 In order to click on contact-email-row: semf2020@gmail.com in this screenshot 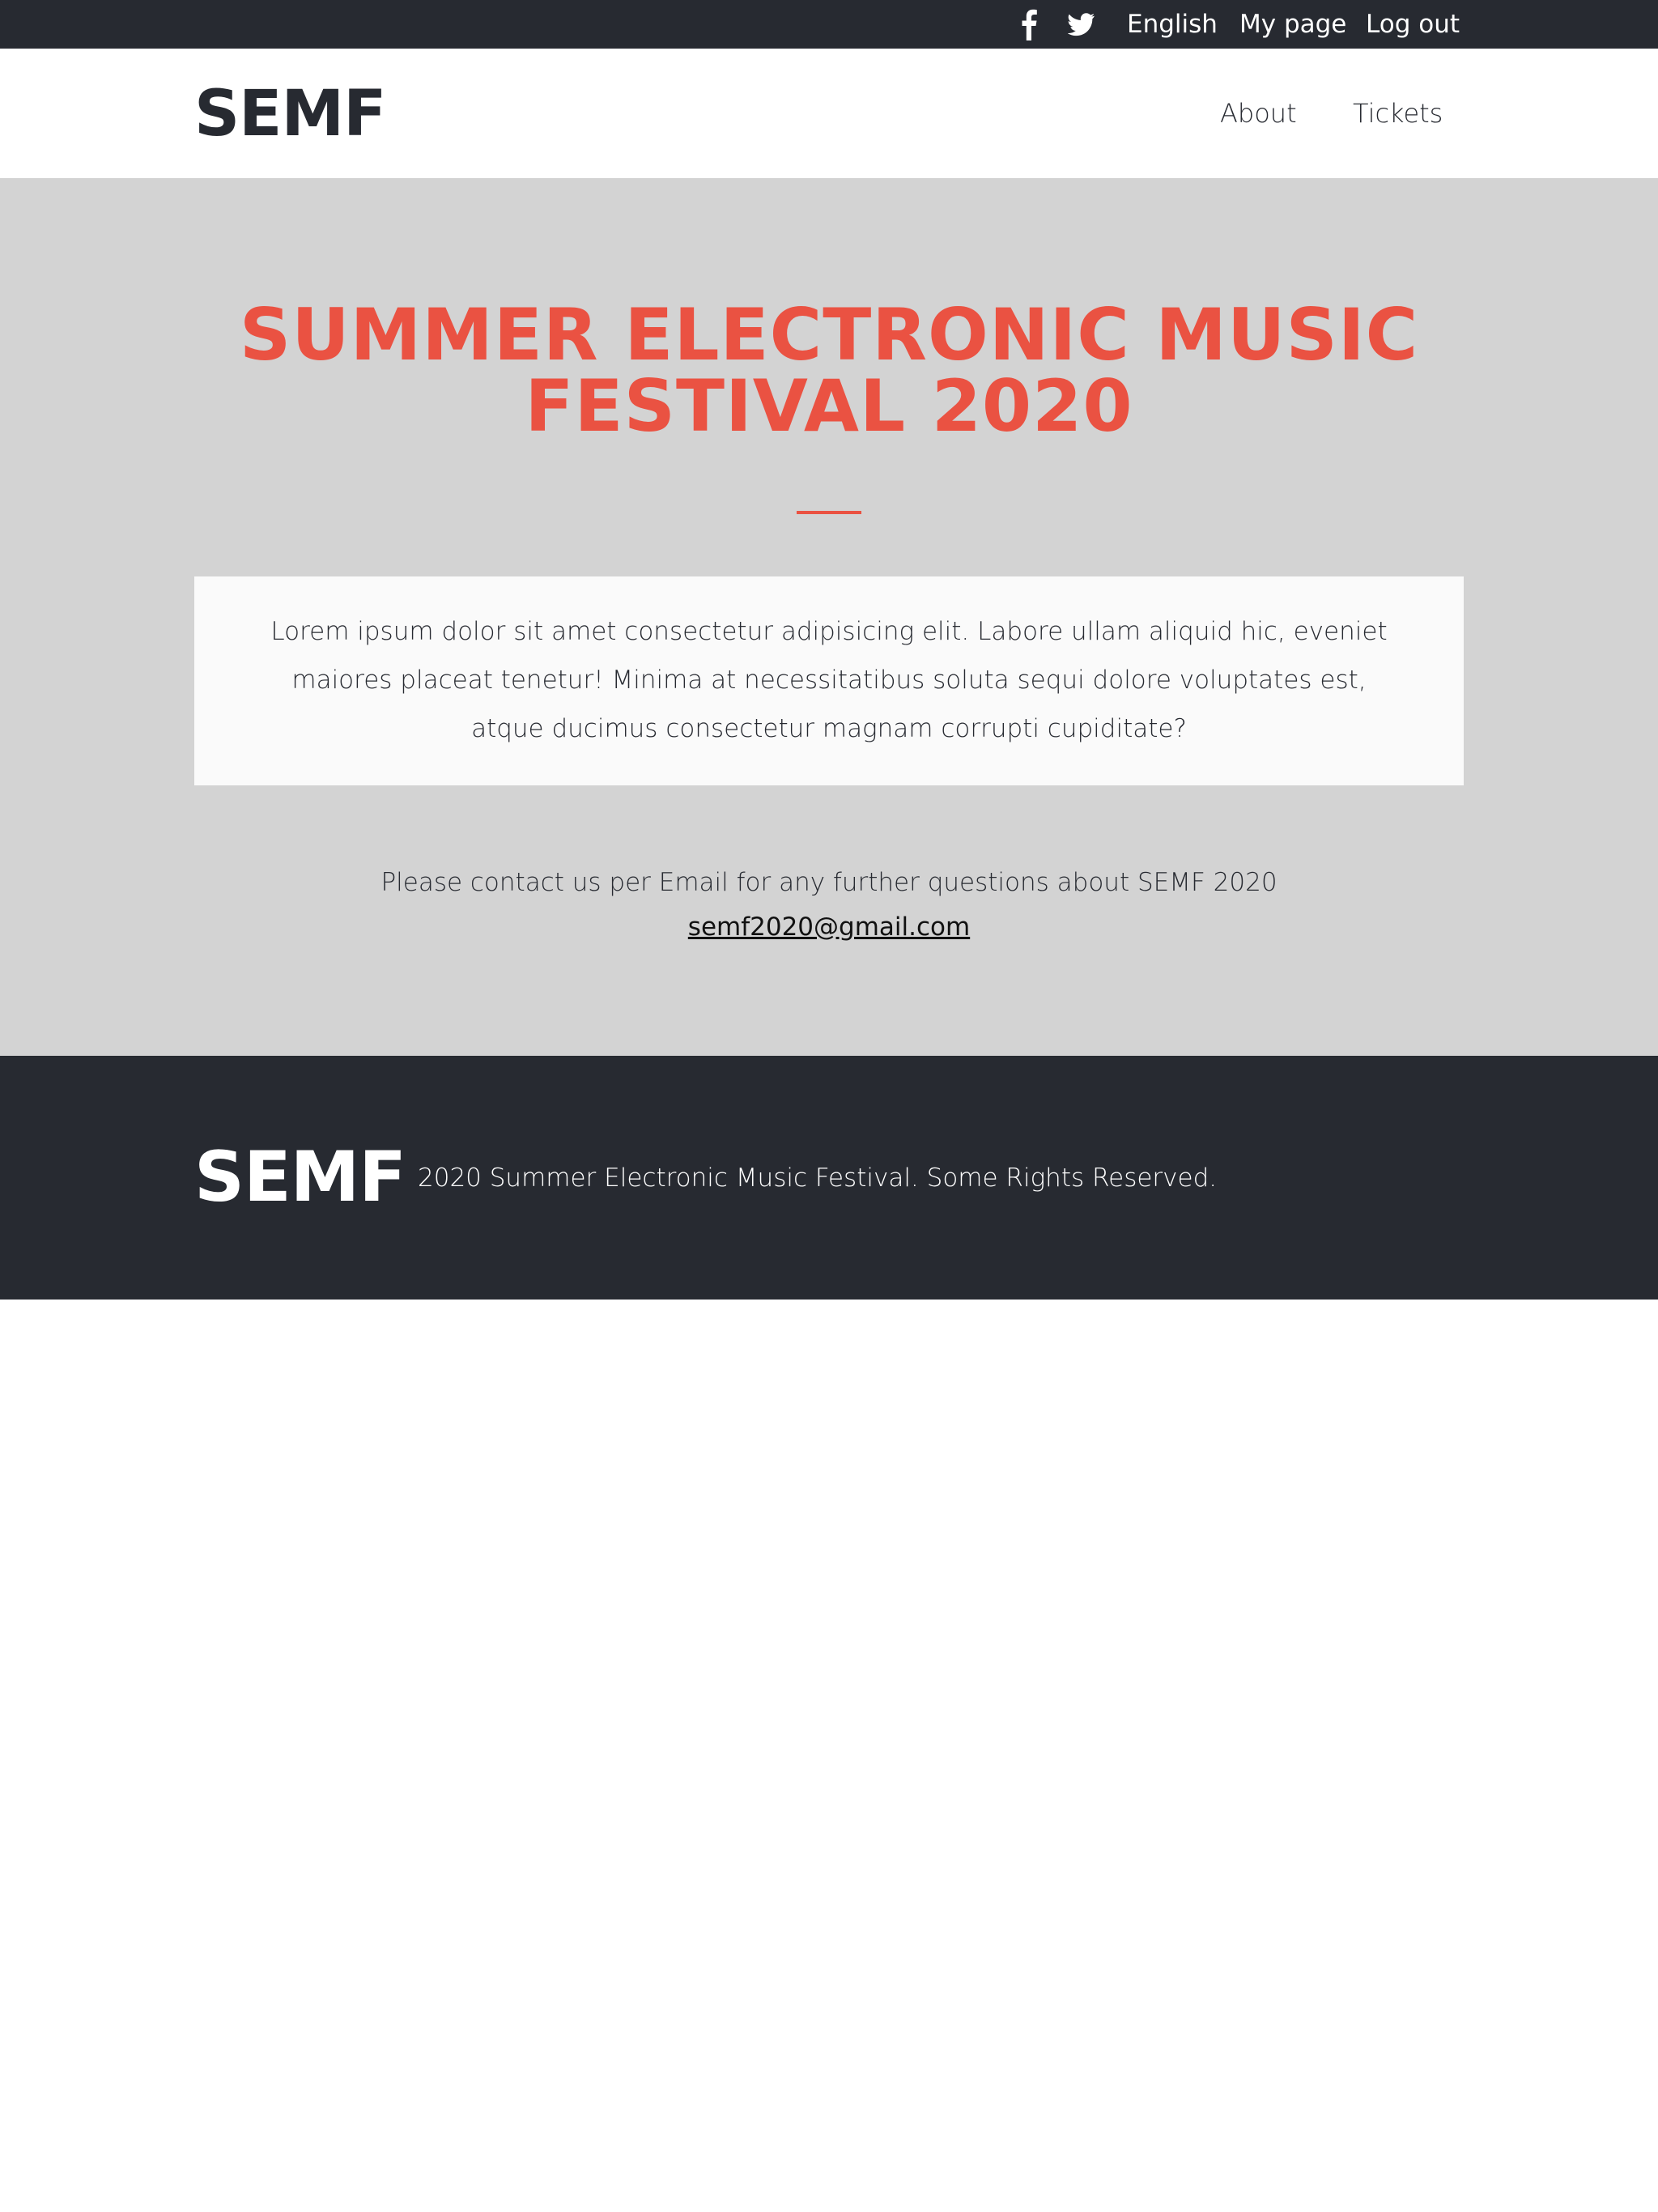, I will do `click(829, 927)`.